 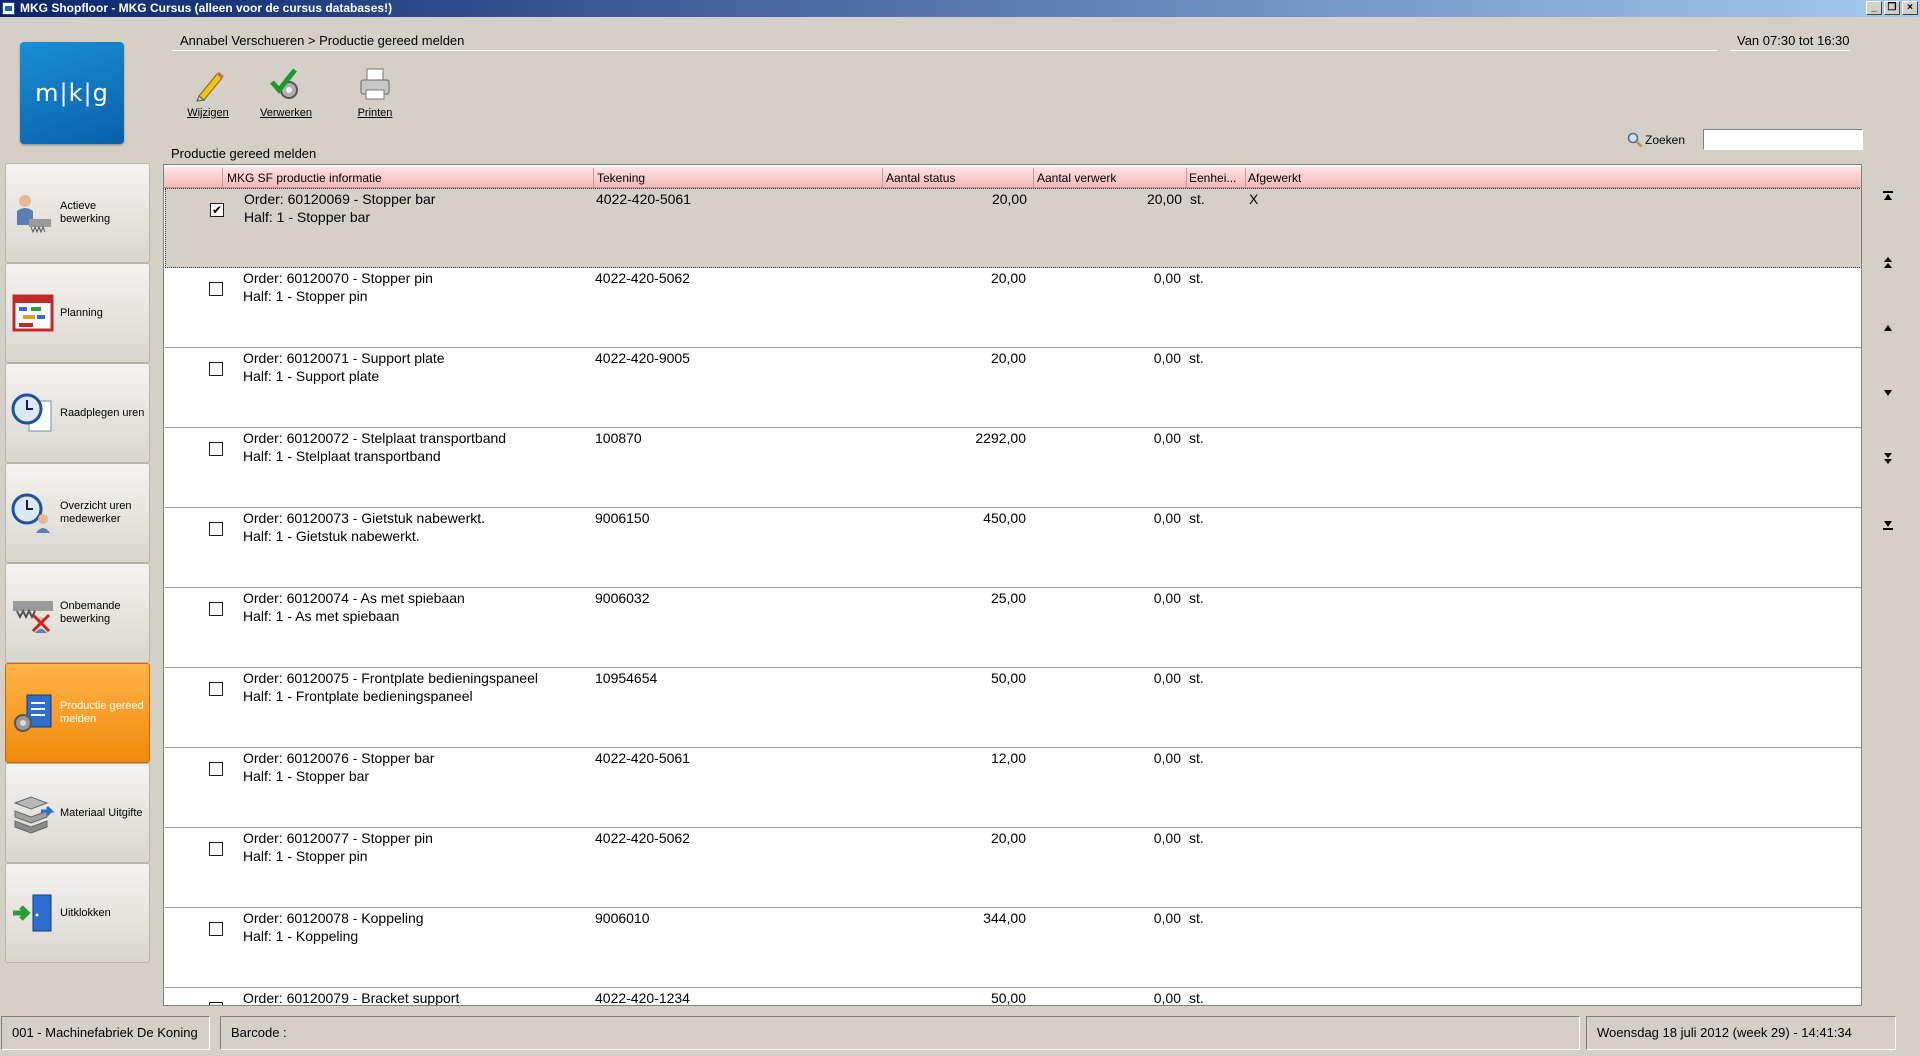 I want to click on worker-machine-icon, so click(x=34, y=214).